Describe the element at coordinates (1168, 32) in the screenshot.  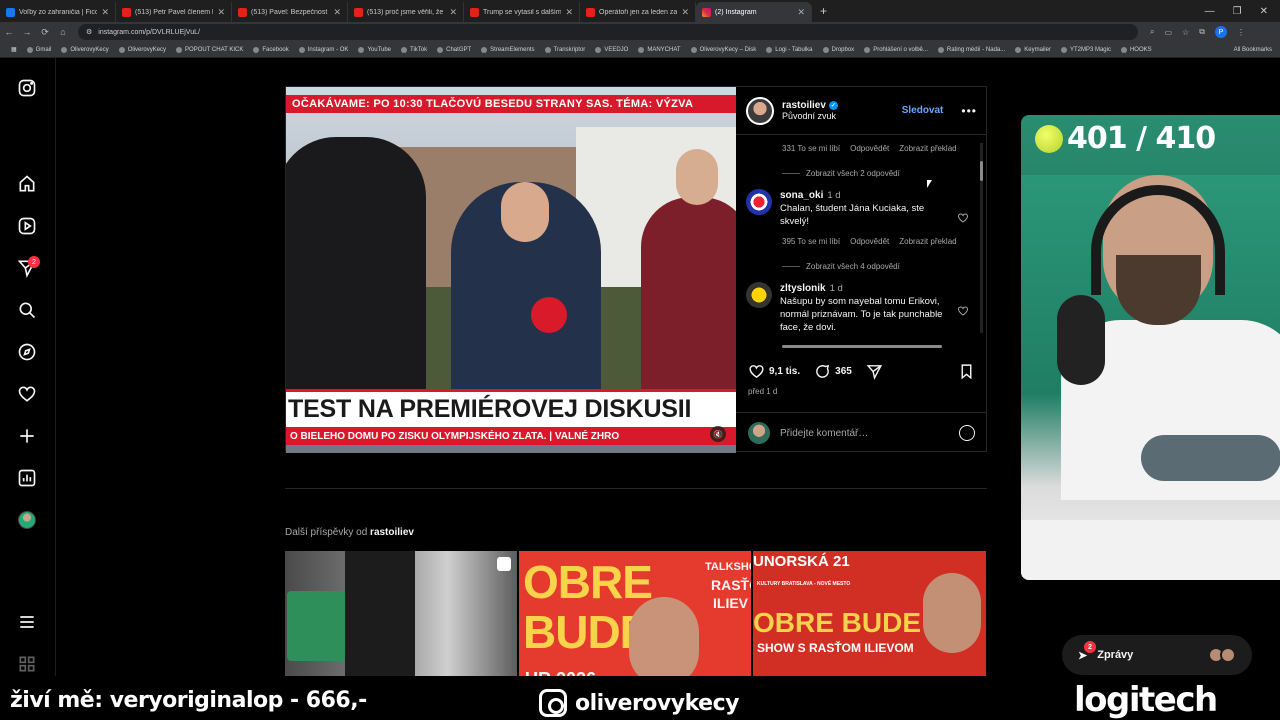
I see `cast-icon: ▭` at that location.